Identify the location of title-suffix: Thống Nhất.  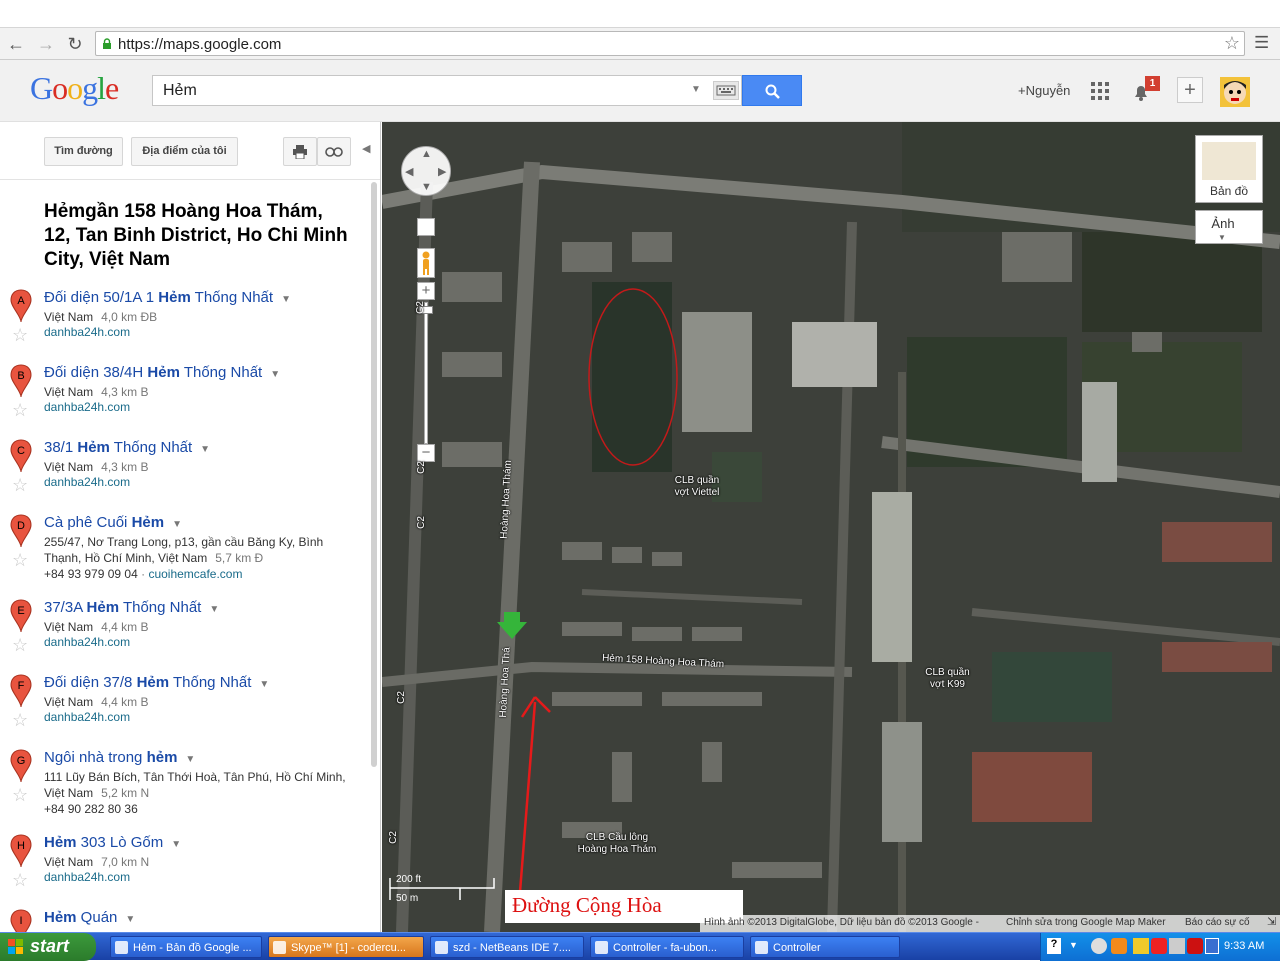
(210, 682).